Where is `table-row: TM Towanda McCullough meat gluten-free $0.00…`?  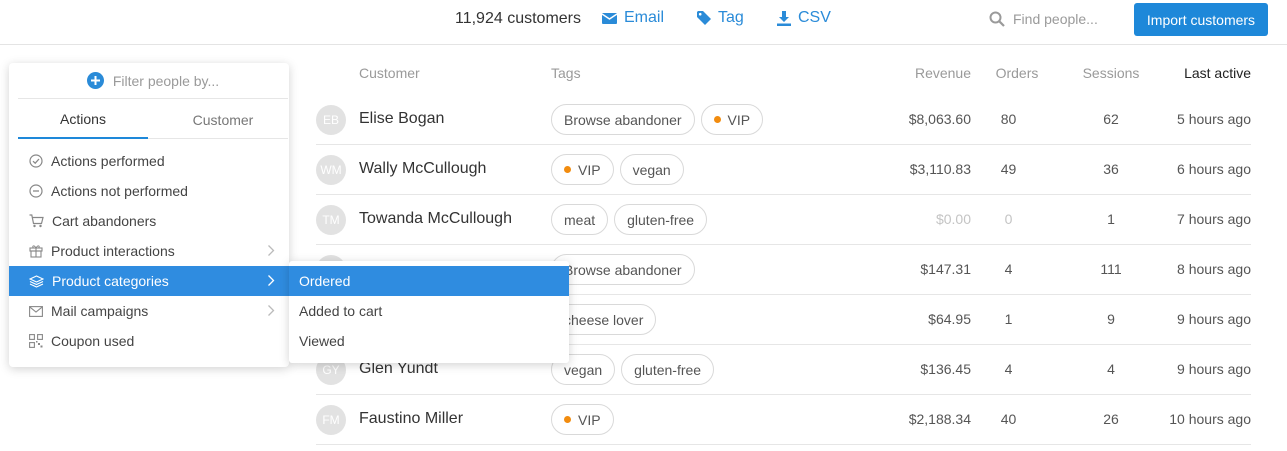 table-row: TM Towanda McCullough meat gluten-free $0.00… is located at coordinates (783, 220).